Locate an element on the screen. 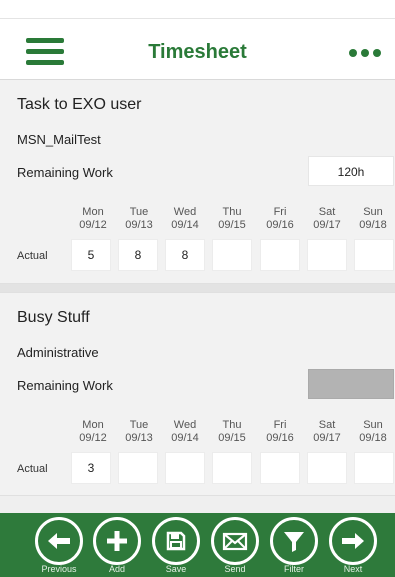 This screenshot has width=395, height=577. actual-cell-wed is located at coordinates (185, 468).